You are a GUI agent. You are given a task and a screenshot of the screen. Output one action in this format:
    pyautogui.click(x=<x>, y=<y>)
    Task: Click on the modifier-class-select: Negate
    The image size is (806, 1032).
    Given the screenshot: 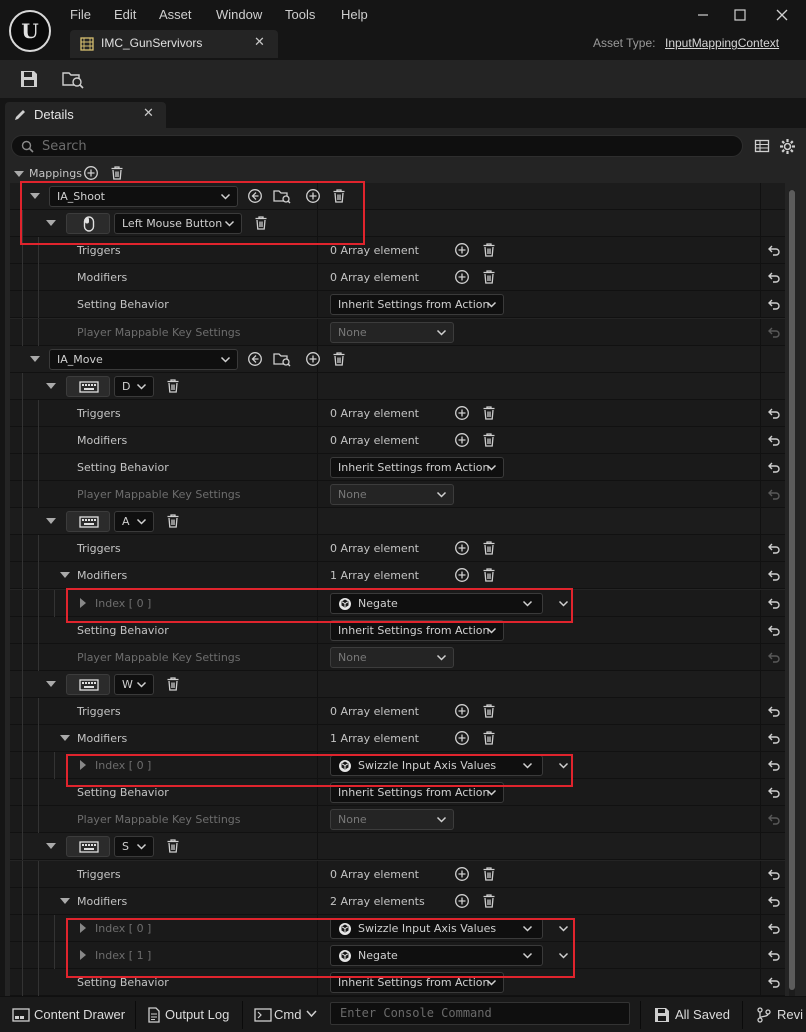 What is the action you would take?
    pyautogui.click(x=436, y=955)
    